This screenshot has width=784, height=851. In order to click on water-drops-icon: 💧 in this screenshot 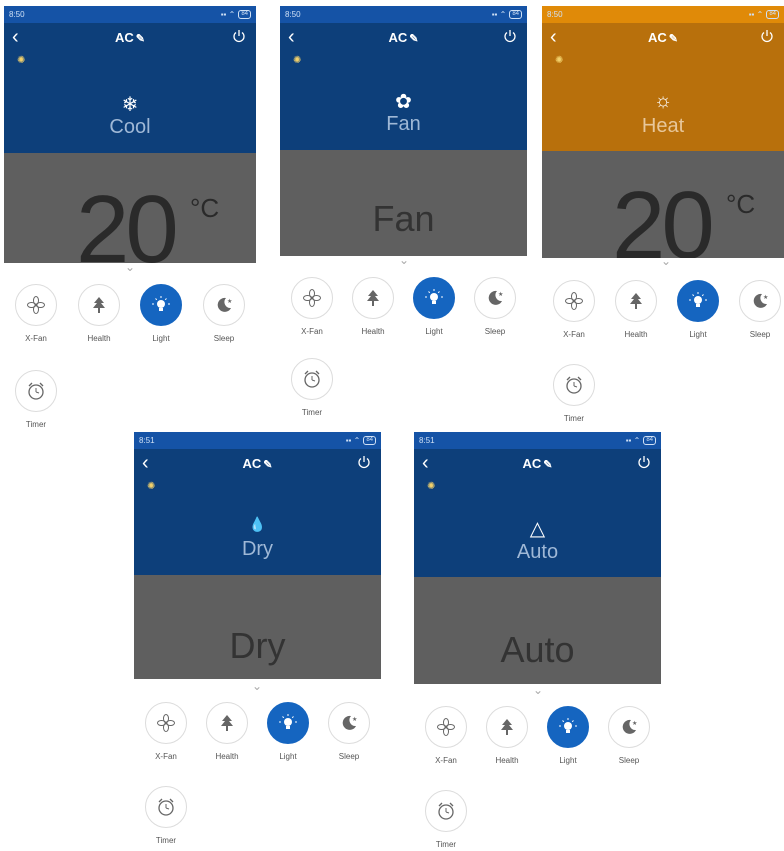, I will do `click(257, 524)`.